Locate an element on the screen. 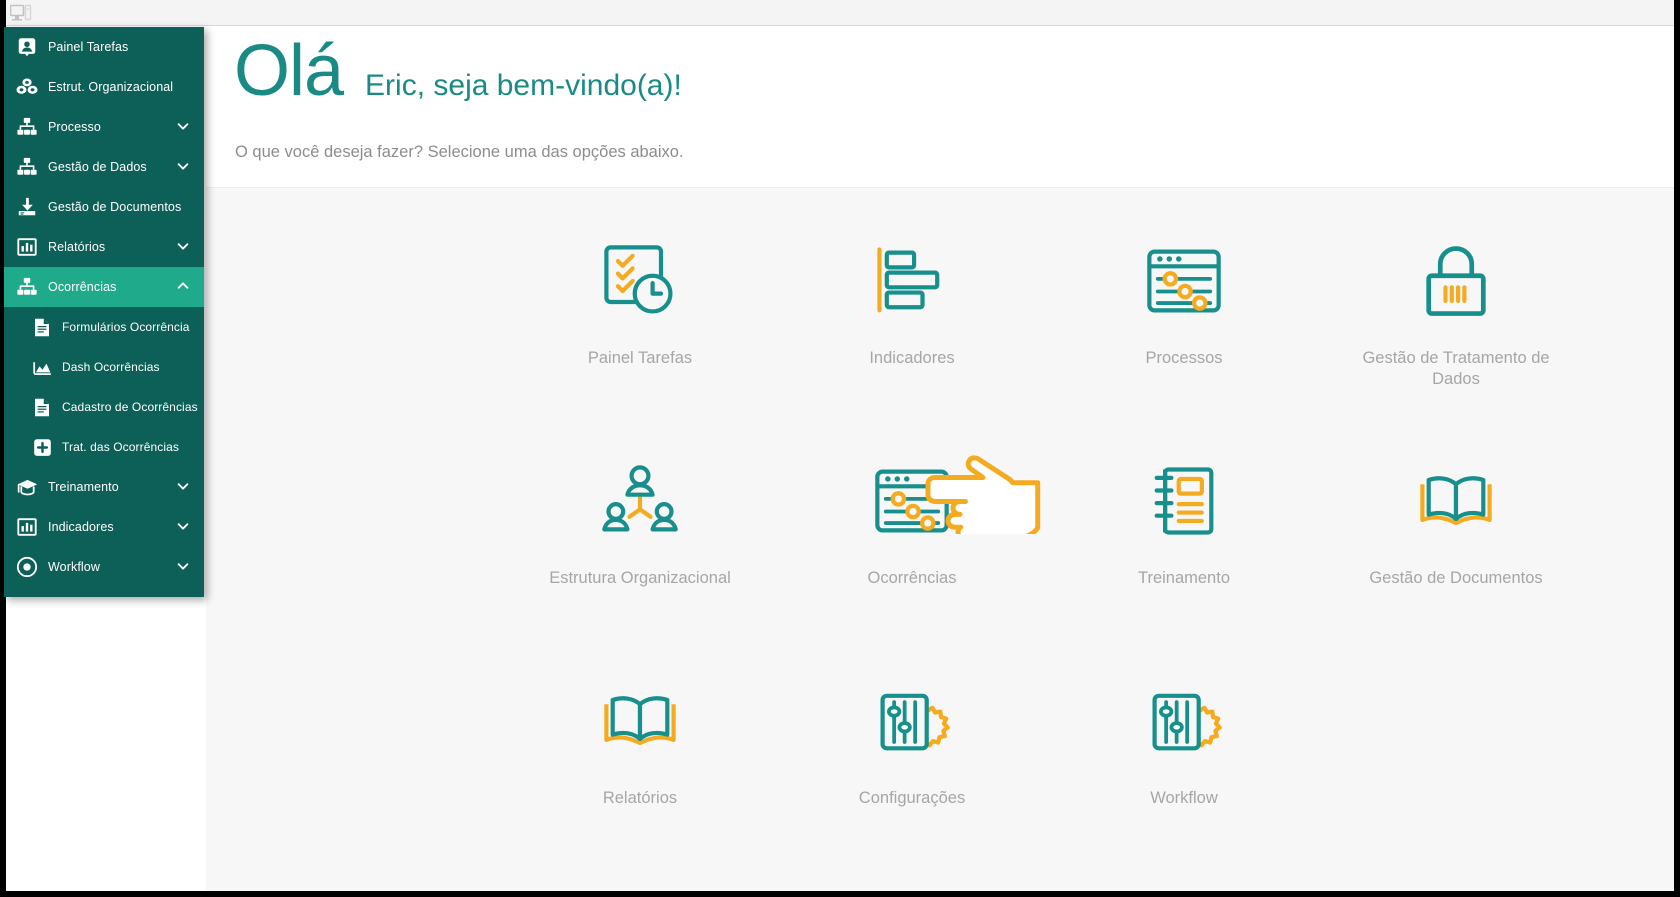 This screenshot has height=897, width=1680. graduation-icon is located at coordinates (27, 487).